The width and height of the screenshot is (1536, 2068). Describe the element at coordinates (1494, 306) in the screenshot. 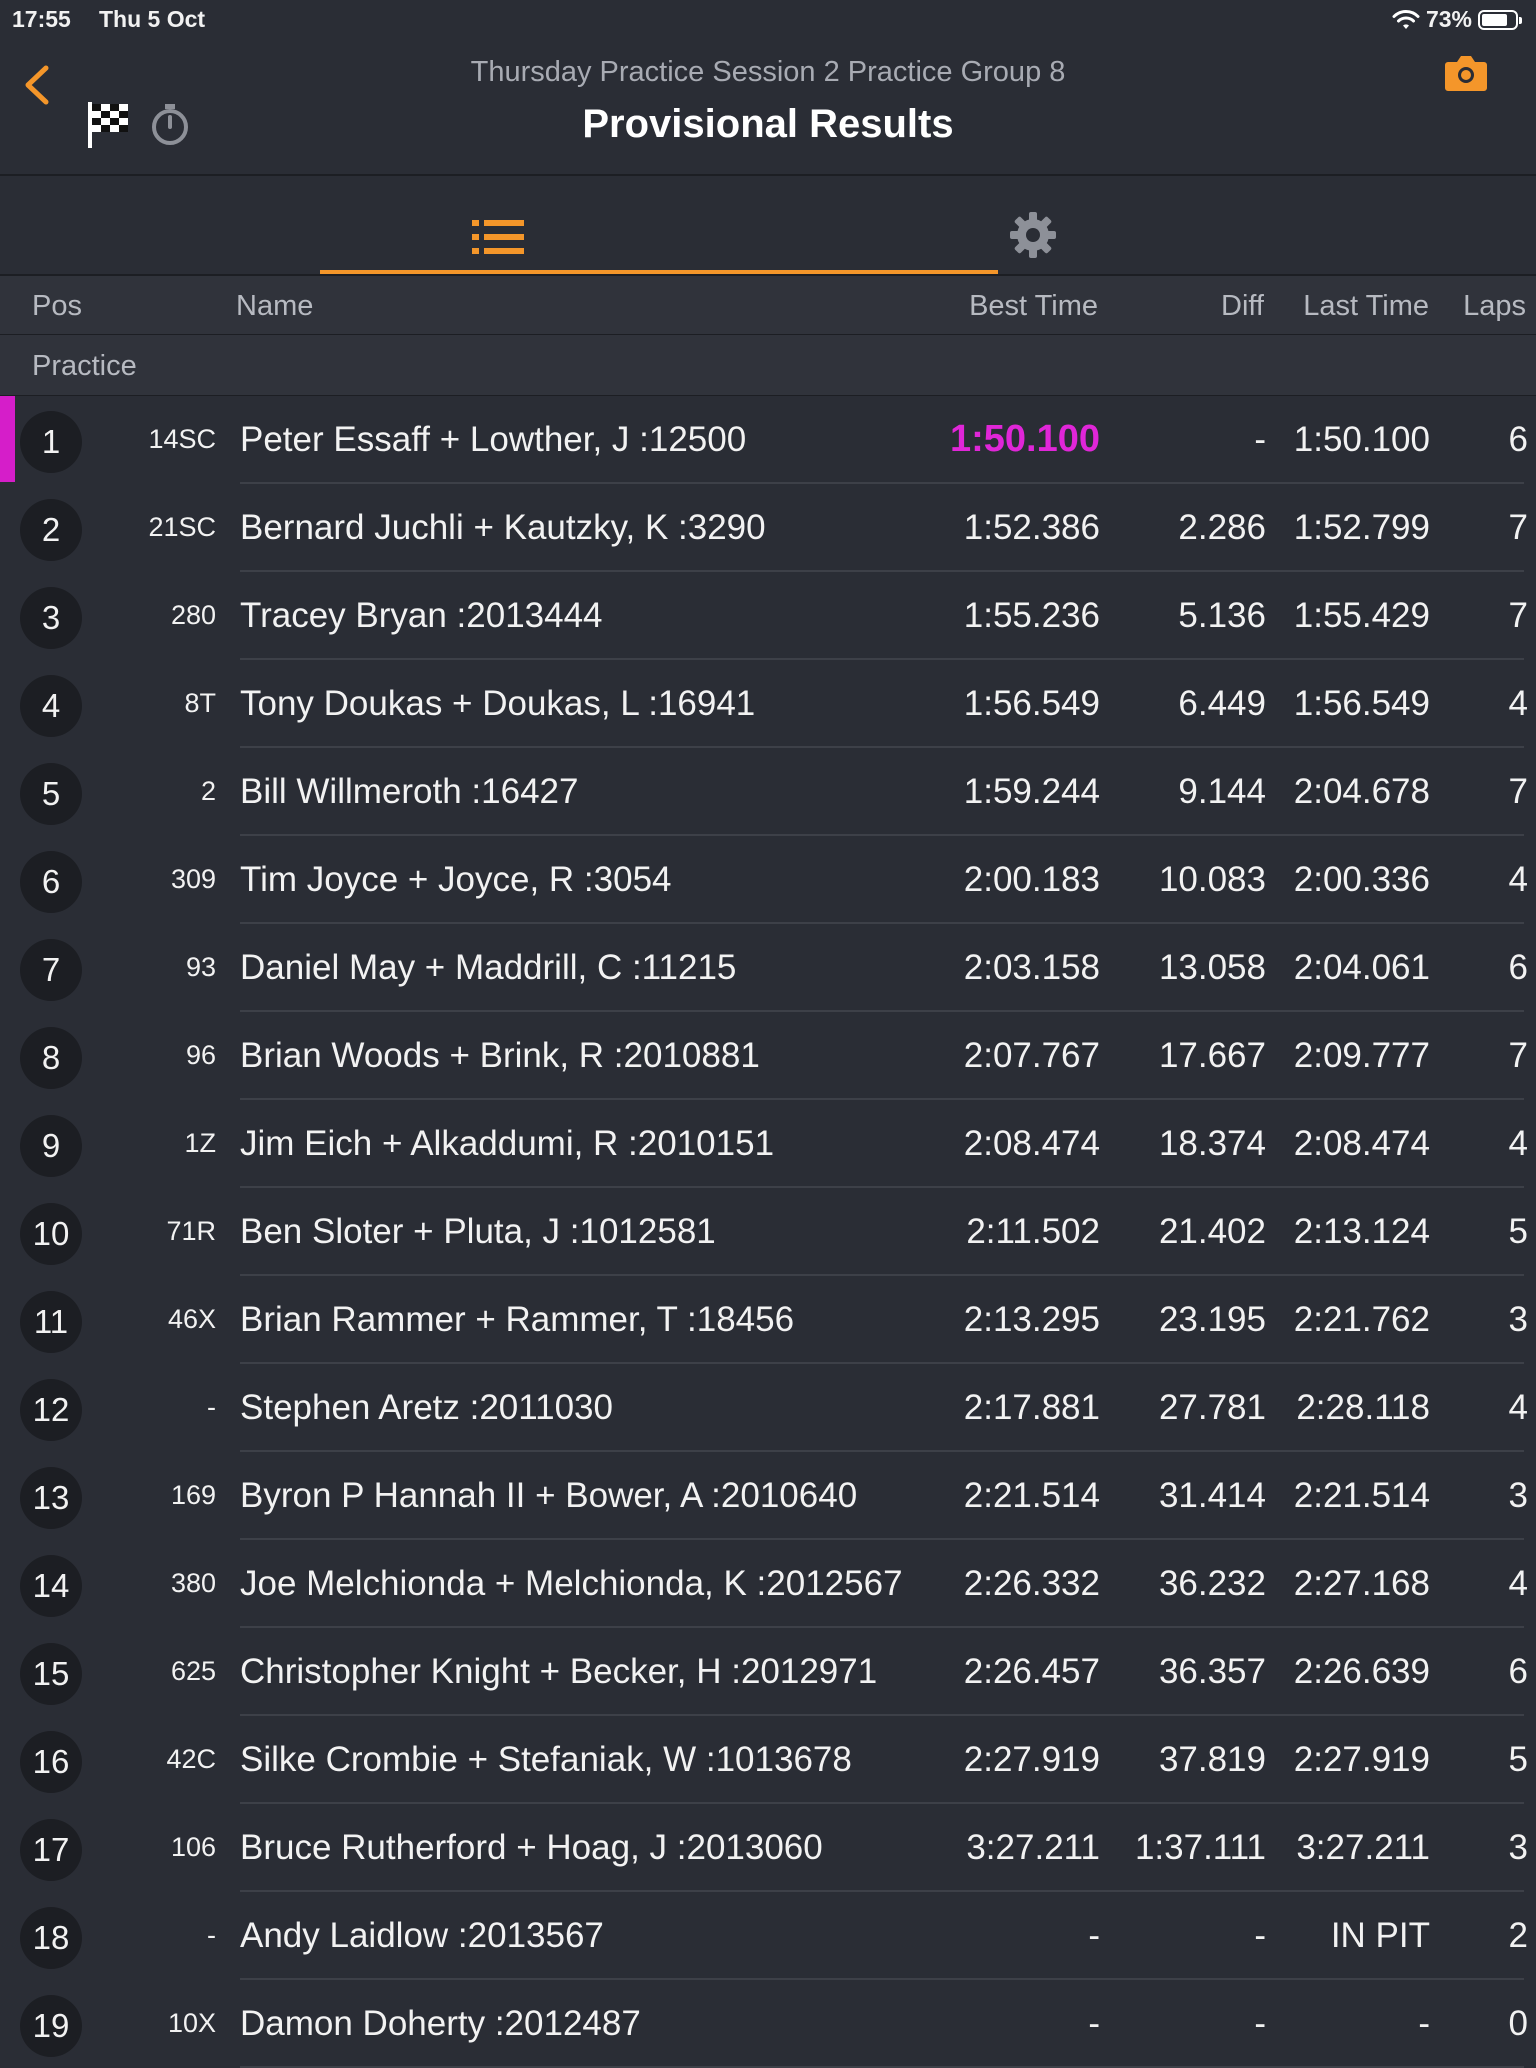

I see `col-laps: Laps` at that location.